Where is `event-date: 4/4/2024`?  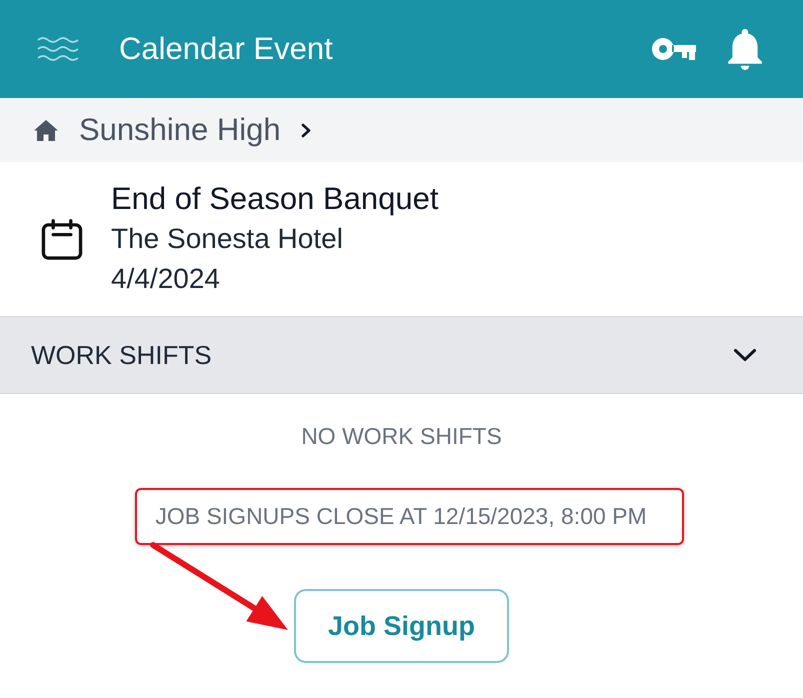 event-date: 4/4/2024 is located at coordinates (165, 279).